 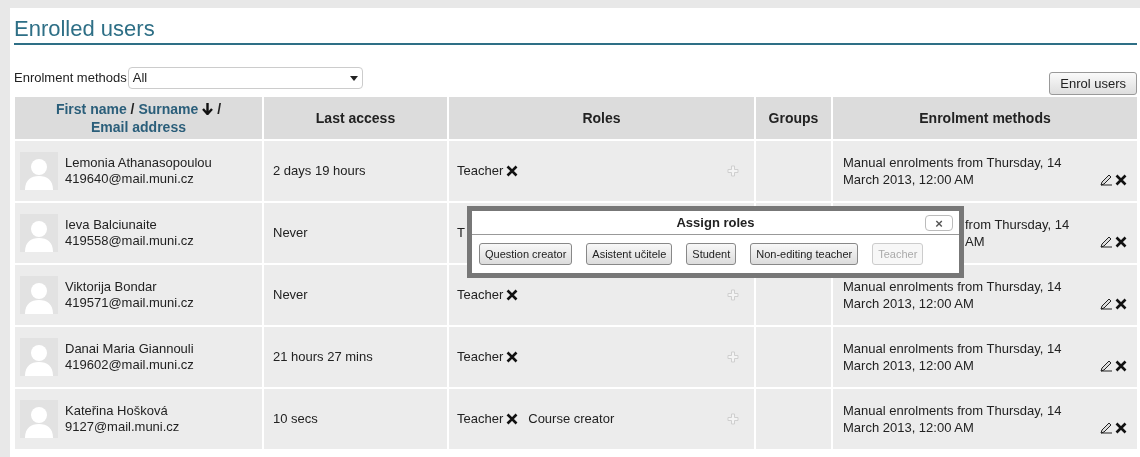 I want to click on role-name: Course creator, so click(x=571, y=419).